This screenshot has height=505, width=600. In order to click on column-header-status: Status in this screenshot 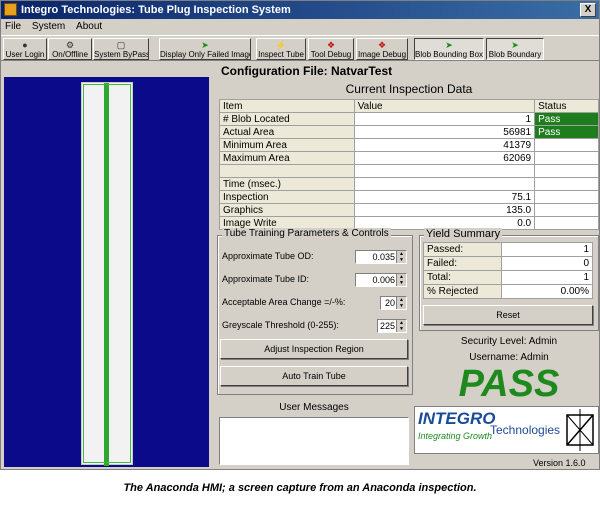, I will do `click(566, 106)`.